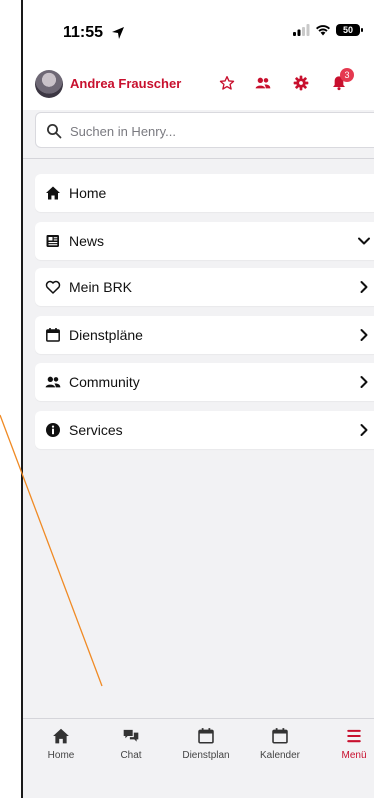  I want to click on user-name: Andrea Frauscher, so click(125, 83).